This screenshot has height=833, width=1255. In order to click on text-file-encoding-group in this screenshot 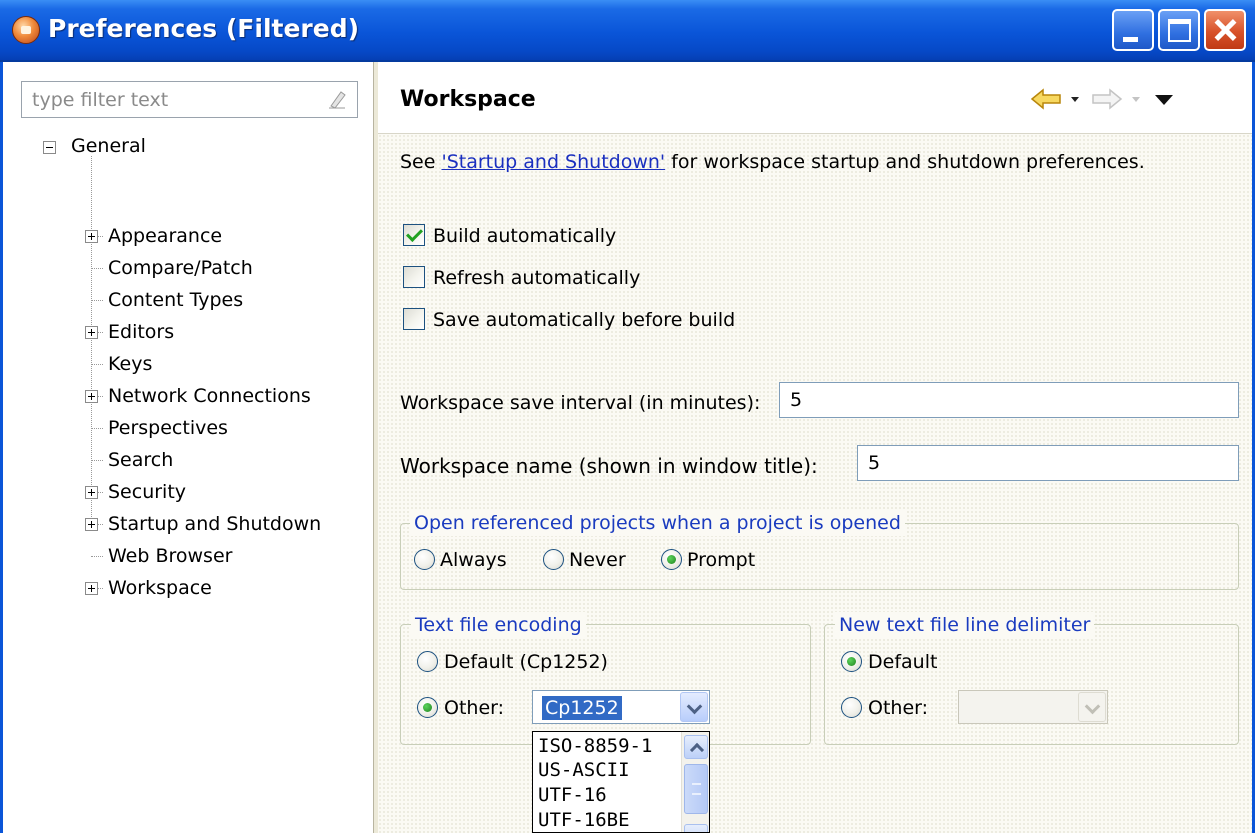, I will do `click(605, 684)`.